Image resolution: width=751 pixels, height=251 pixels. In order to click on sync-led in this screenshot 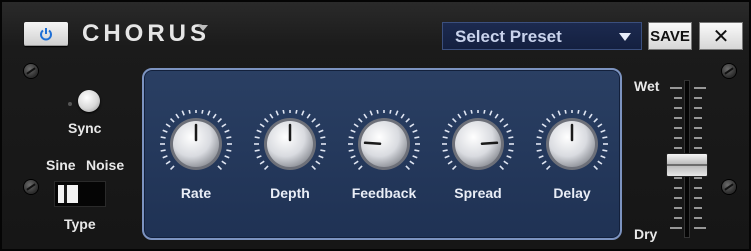, I will do `click(70, 104)`.